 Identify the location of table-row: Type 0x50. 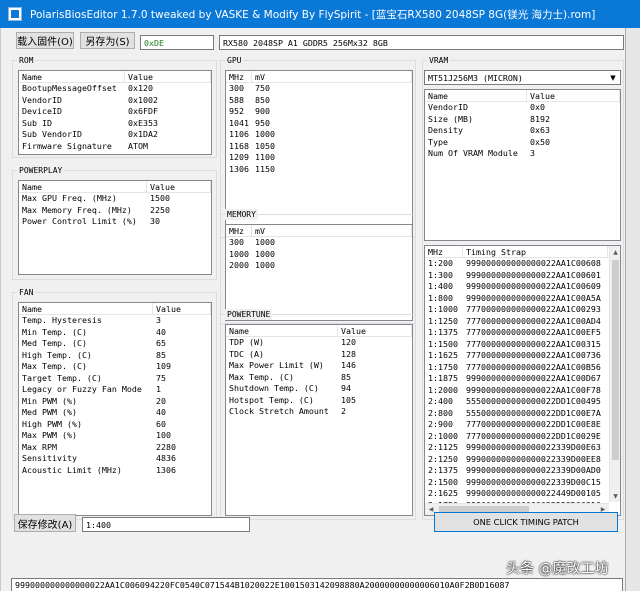
(522, 143).